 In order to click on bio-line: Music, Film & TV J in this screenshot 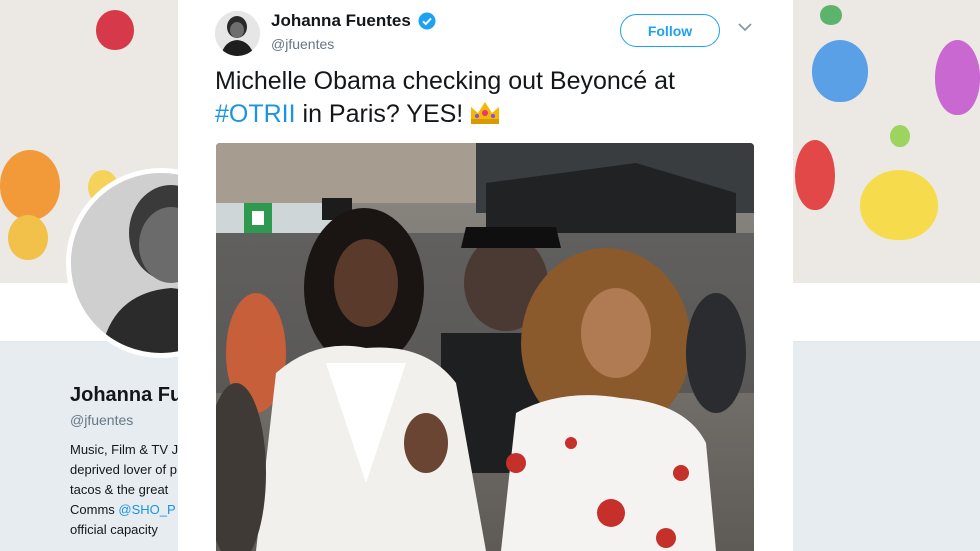, I will do `click(124, 449)`.